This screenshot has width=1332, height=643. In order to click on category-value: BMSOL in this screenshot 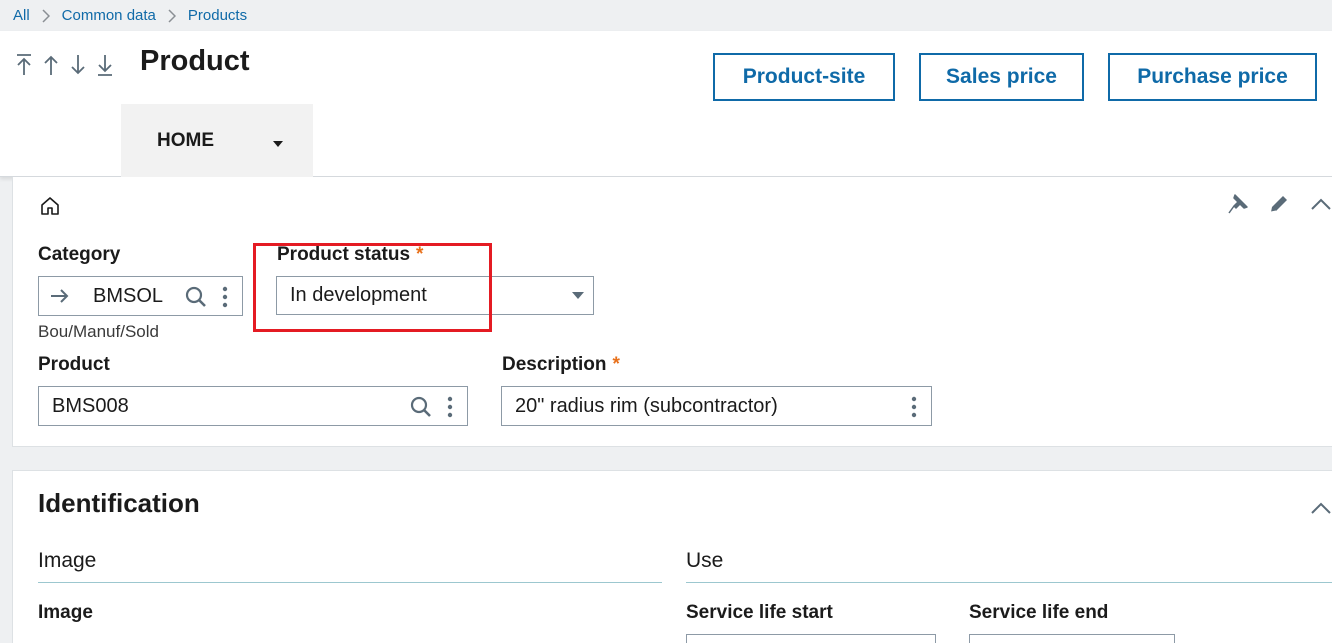, I will do `click(128, 296)`.